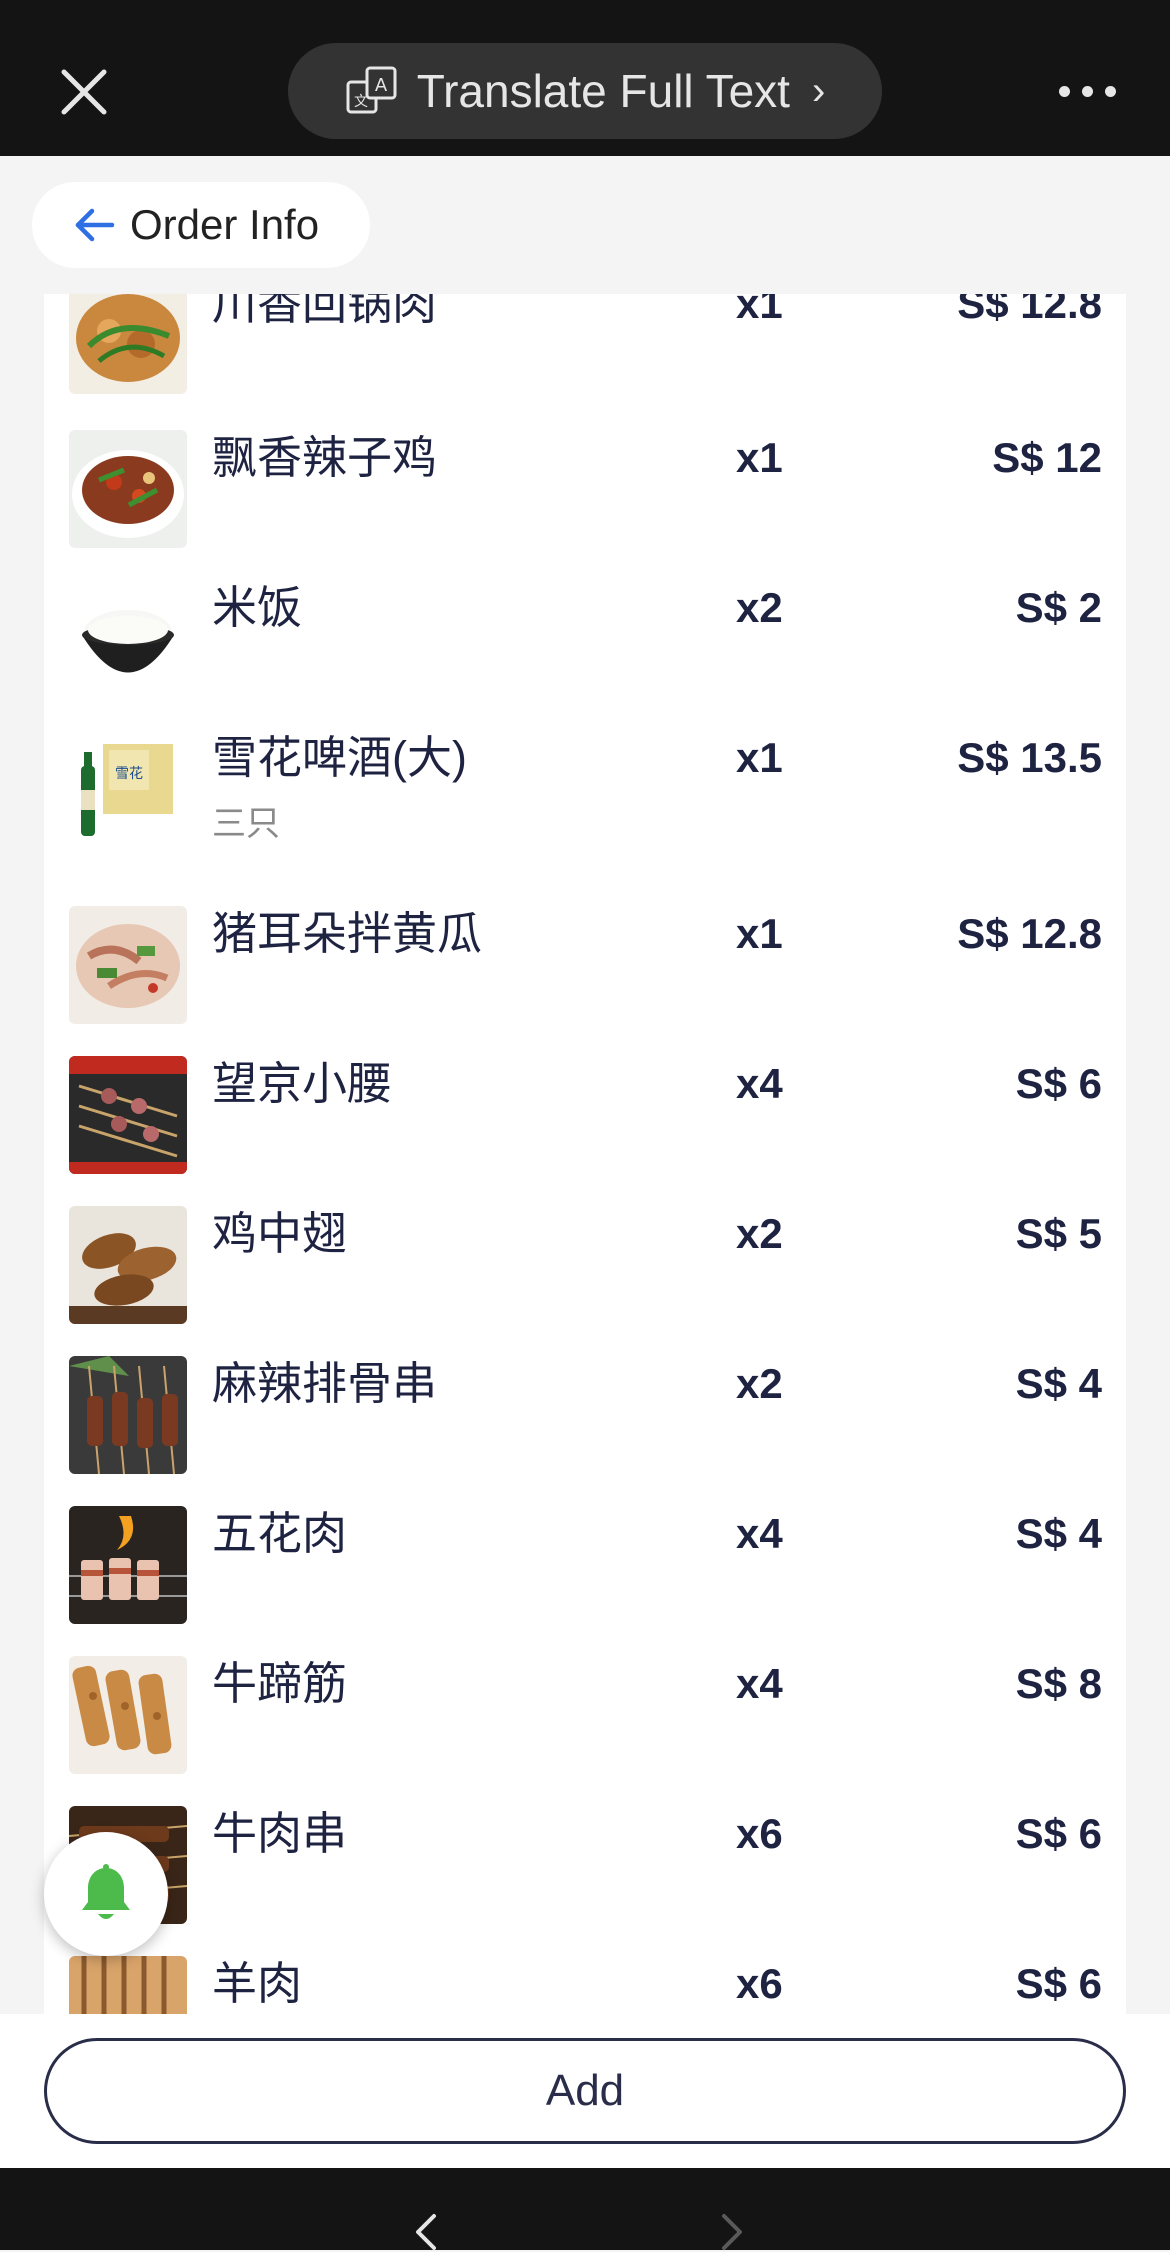 The width and height of the screenshot is (1170, 2252). Describe the element at coordinates (128, 1415) in the screenshot. I see `rib-skewer-photo` at that location.